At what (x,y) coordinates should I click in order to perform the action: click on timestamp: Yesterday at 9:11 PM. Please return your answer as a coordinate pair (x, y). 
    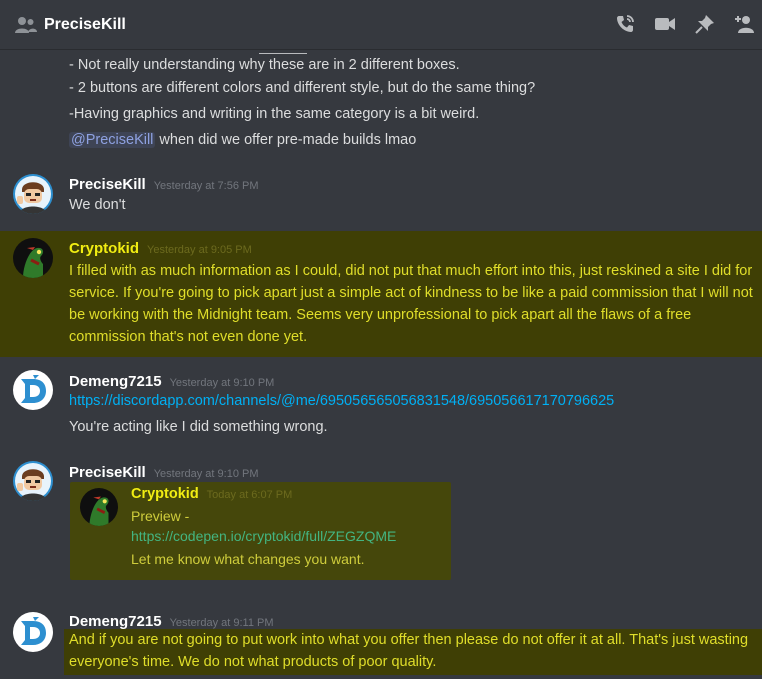
    Looking at the image, I should click on (221, 623).